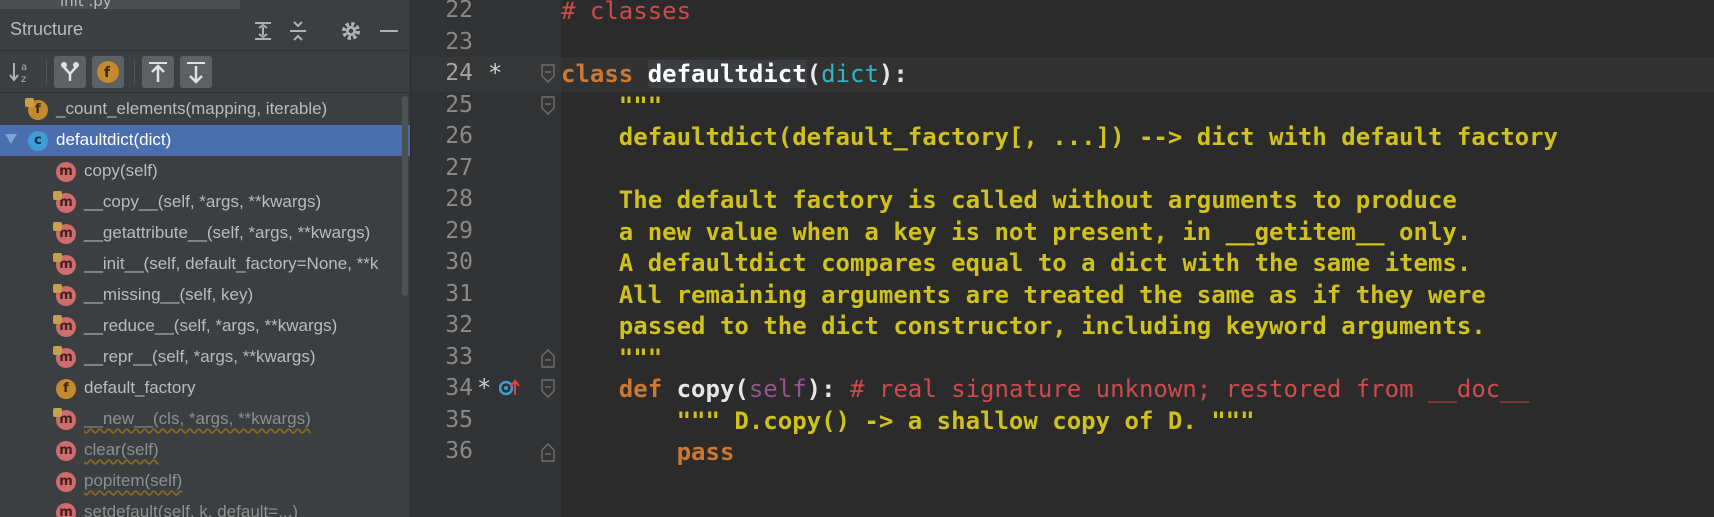 The height and width of the screenshot is (517, 1714). I want to click on function-icon: f, so click(66, 389).